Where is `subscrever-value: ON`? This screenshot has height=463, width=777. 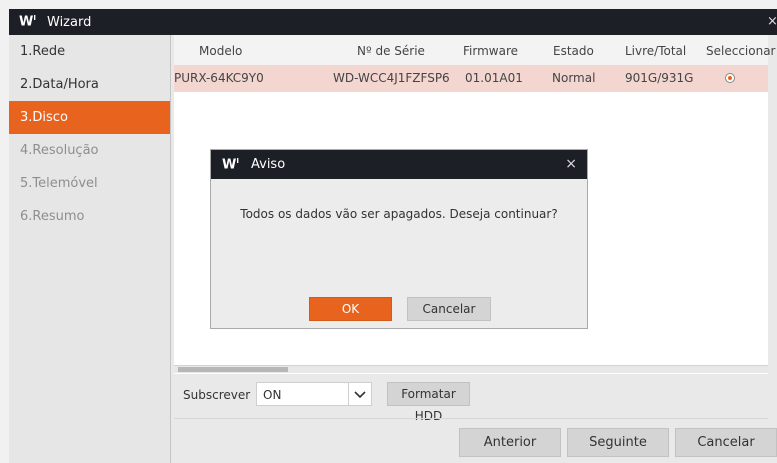 subscrever-value: ON is located at coordinates (272, 395).